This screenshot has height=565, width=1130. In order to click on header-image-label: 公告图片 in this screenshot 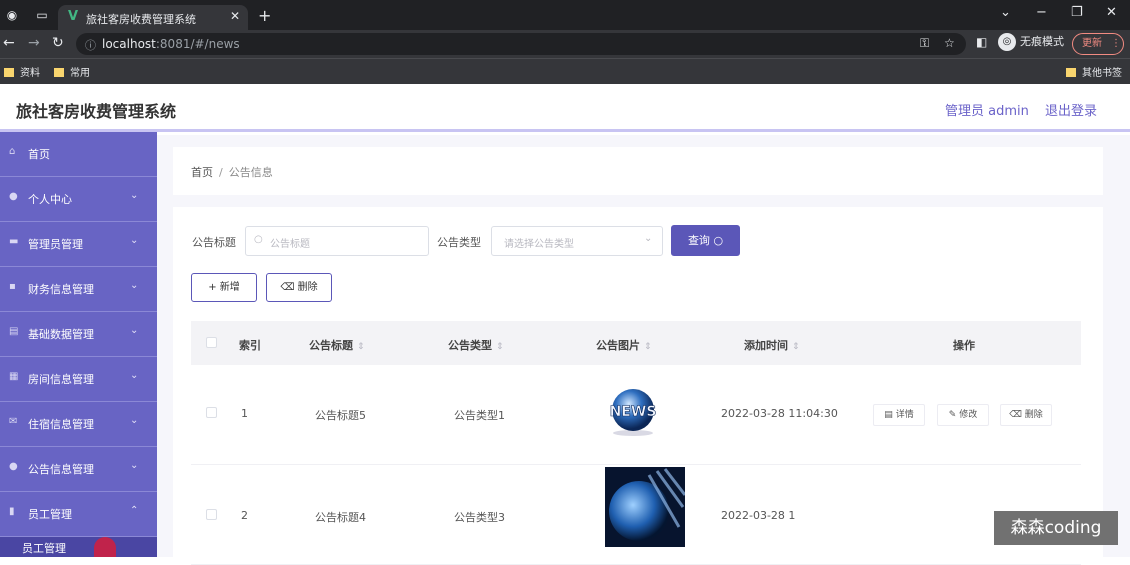, I will do `click(618, 345)`.